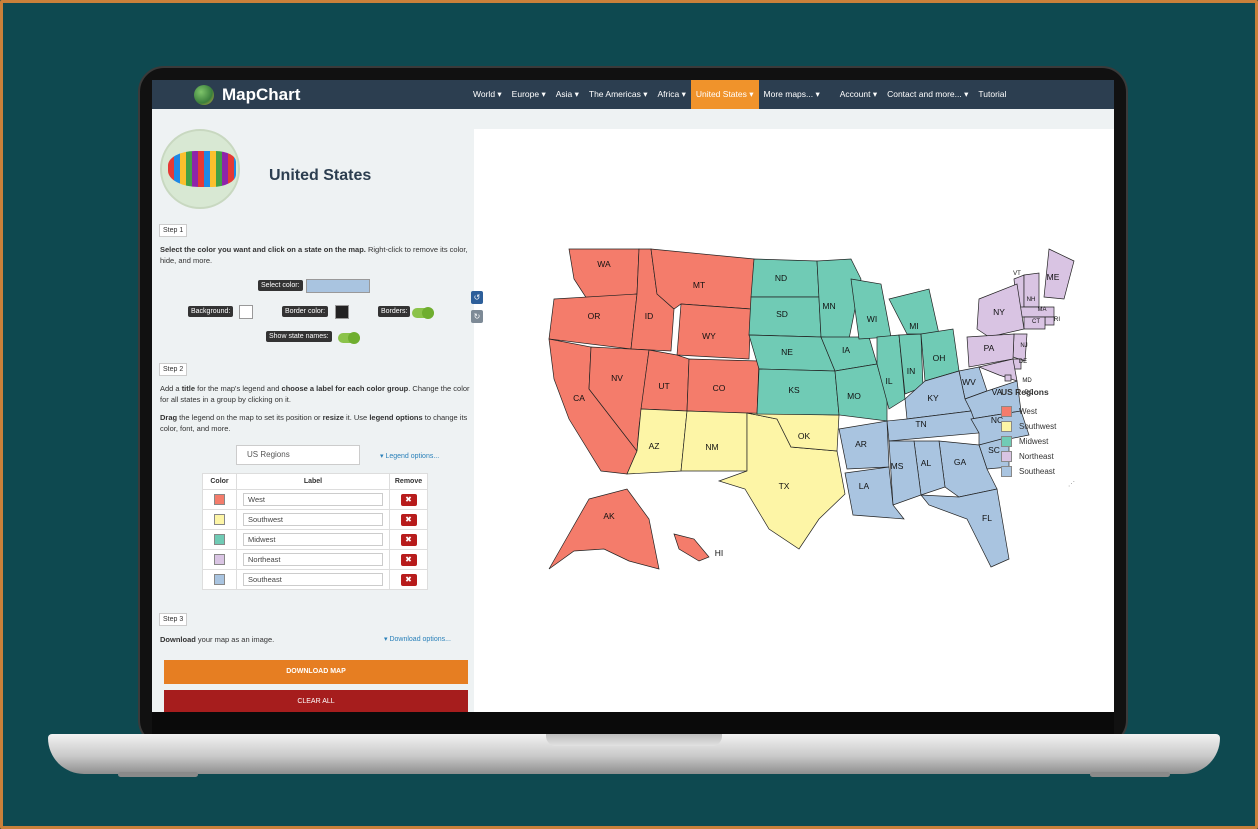  What do you see at coordinates (313, 559) in the screenshot?
I see `group-label-input: Northeast` at bounding box center [313, 559].